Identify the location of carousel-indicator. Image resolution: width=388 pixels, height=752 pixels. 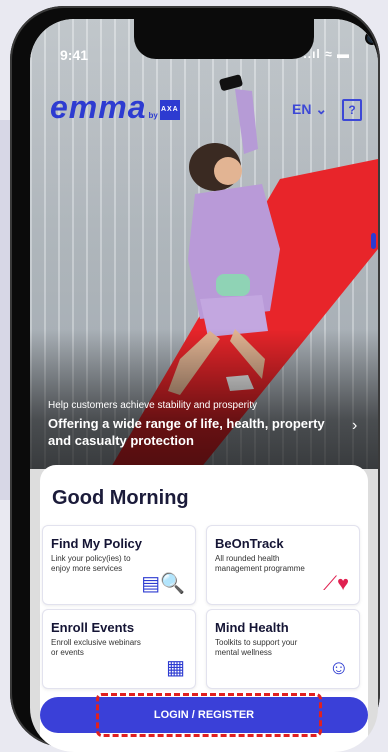
(373, 241).